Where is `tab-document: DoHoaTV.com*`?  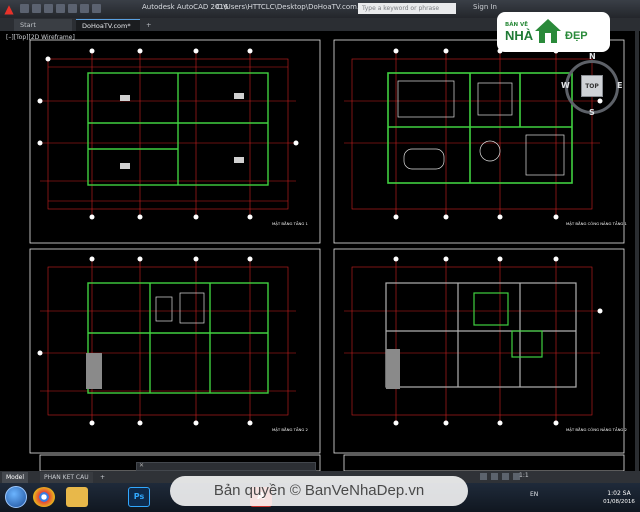 tab-document: DoHoaTV.com* is located at coordinates (108, 25).